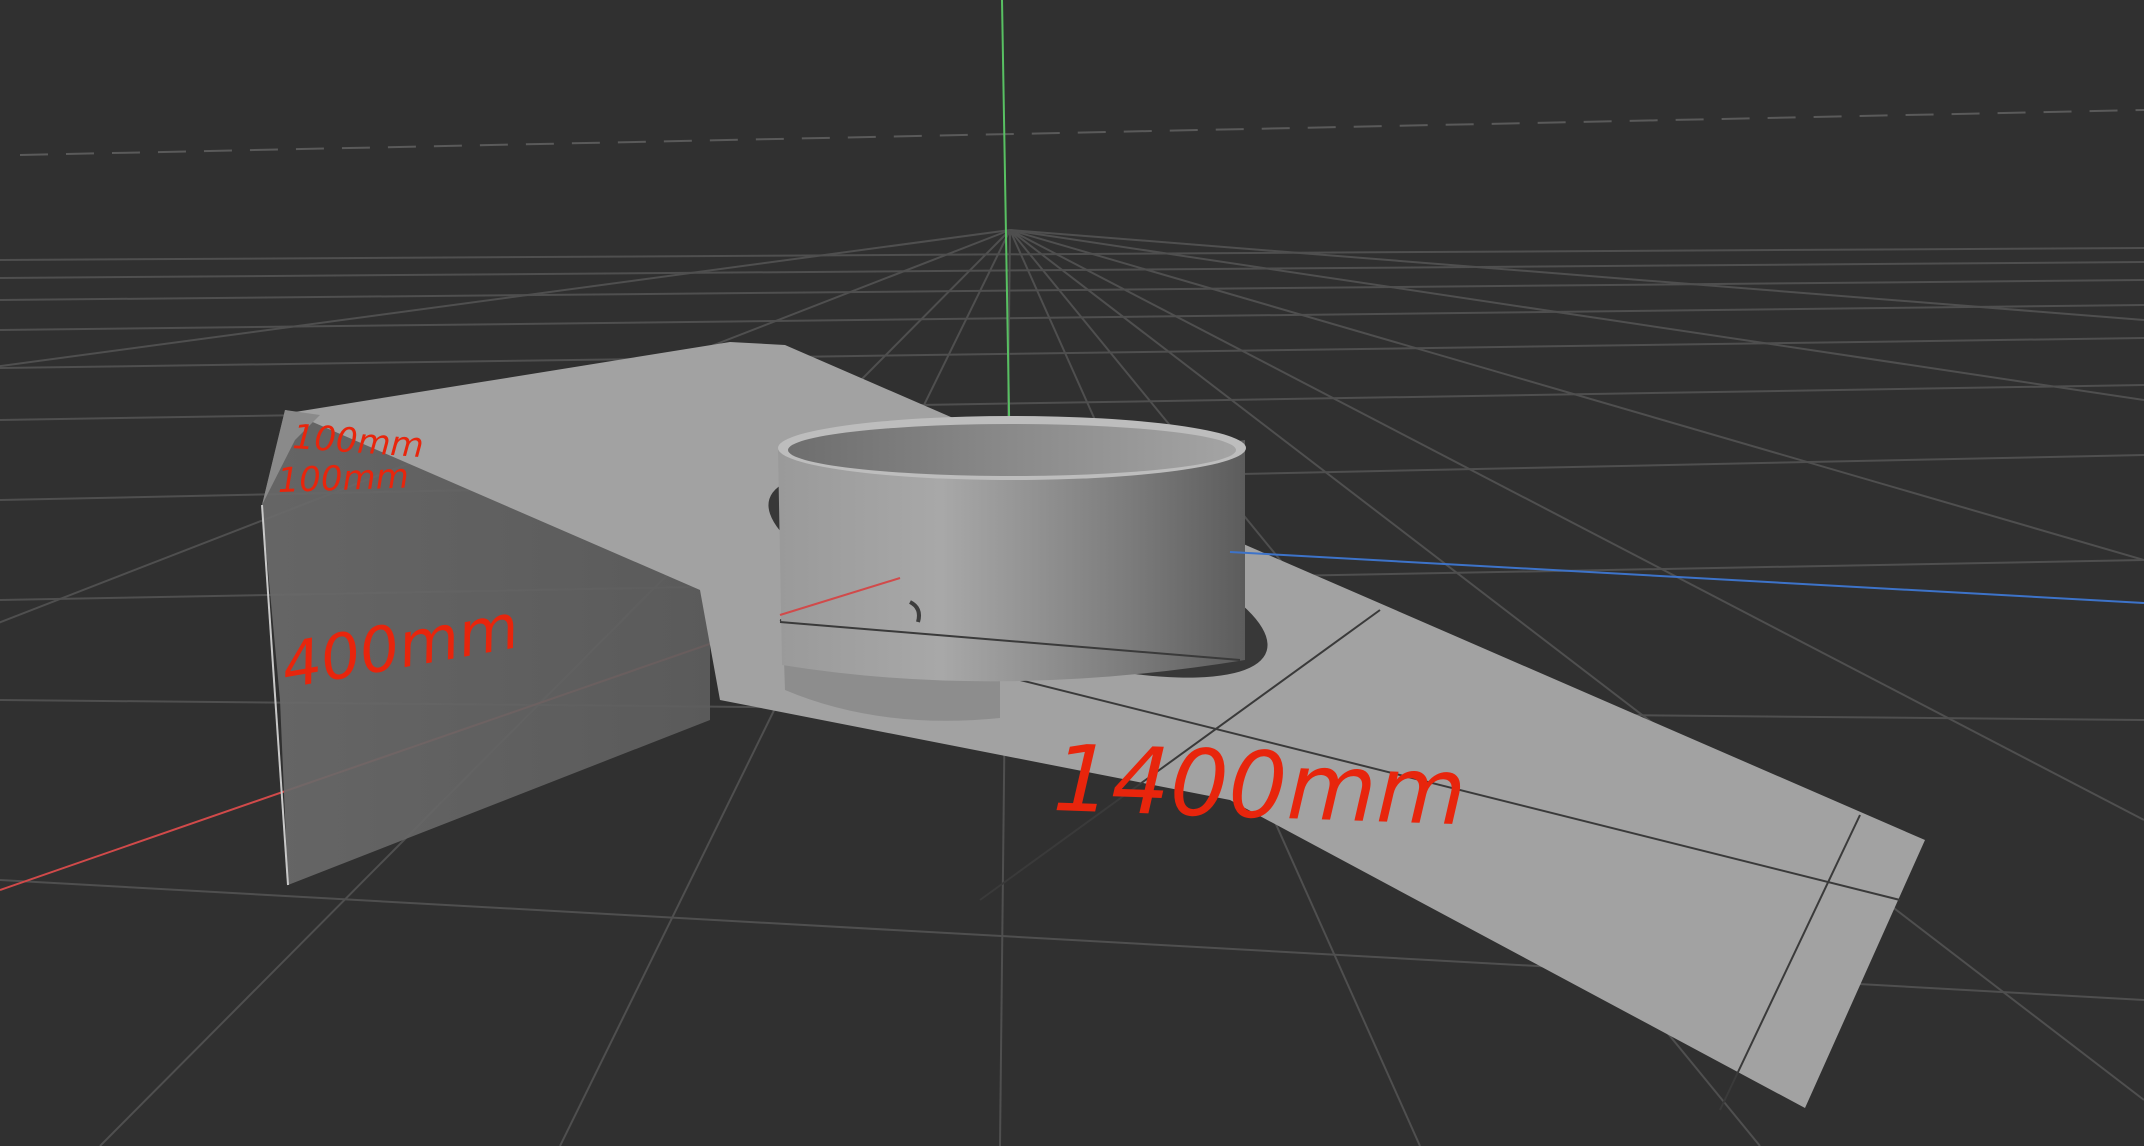 Image resolution: width=2144 pixels, height=1146 pixels. What do you see at coordinates (1259, 785) in the screenshot?
I see `dimension-annotation-length: 1400mm` at bounding box center [1259, 785].